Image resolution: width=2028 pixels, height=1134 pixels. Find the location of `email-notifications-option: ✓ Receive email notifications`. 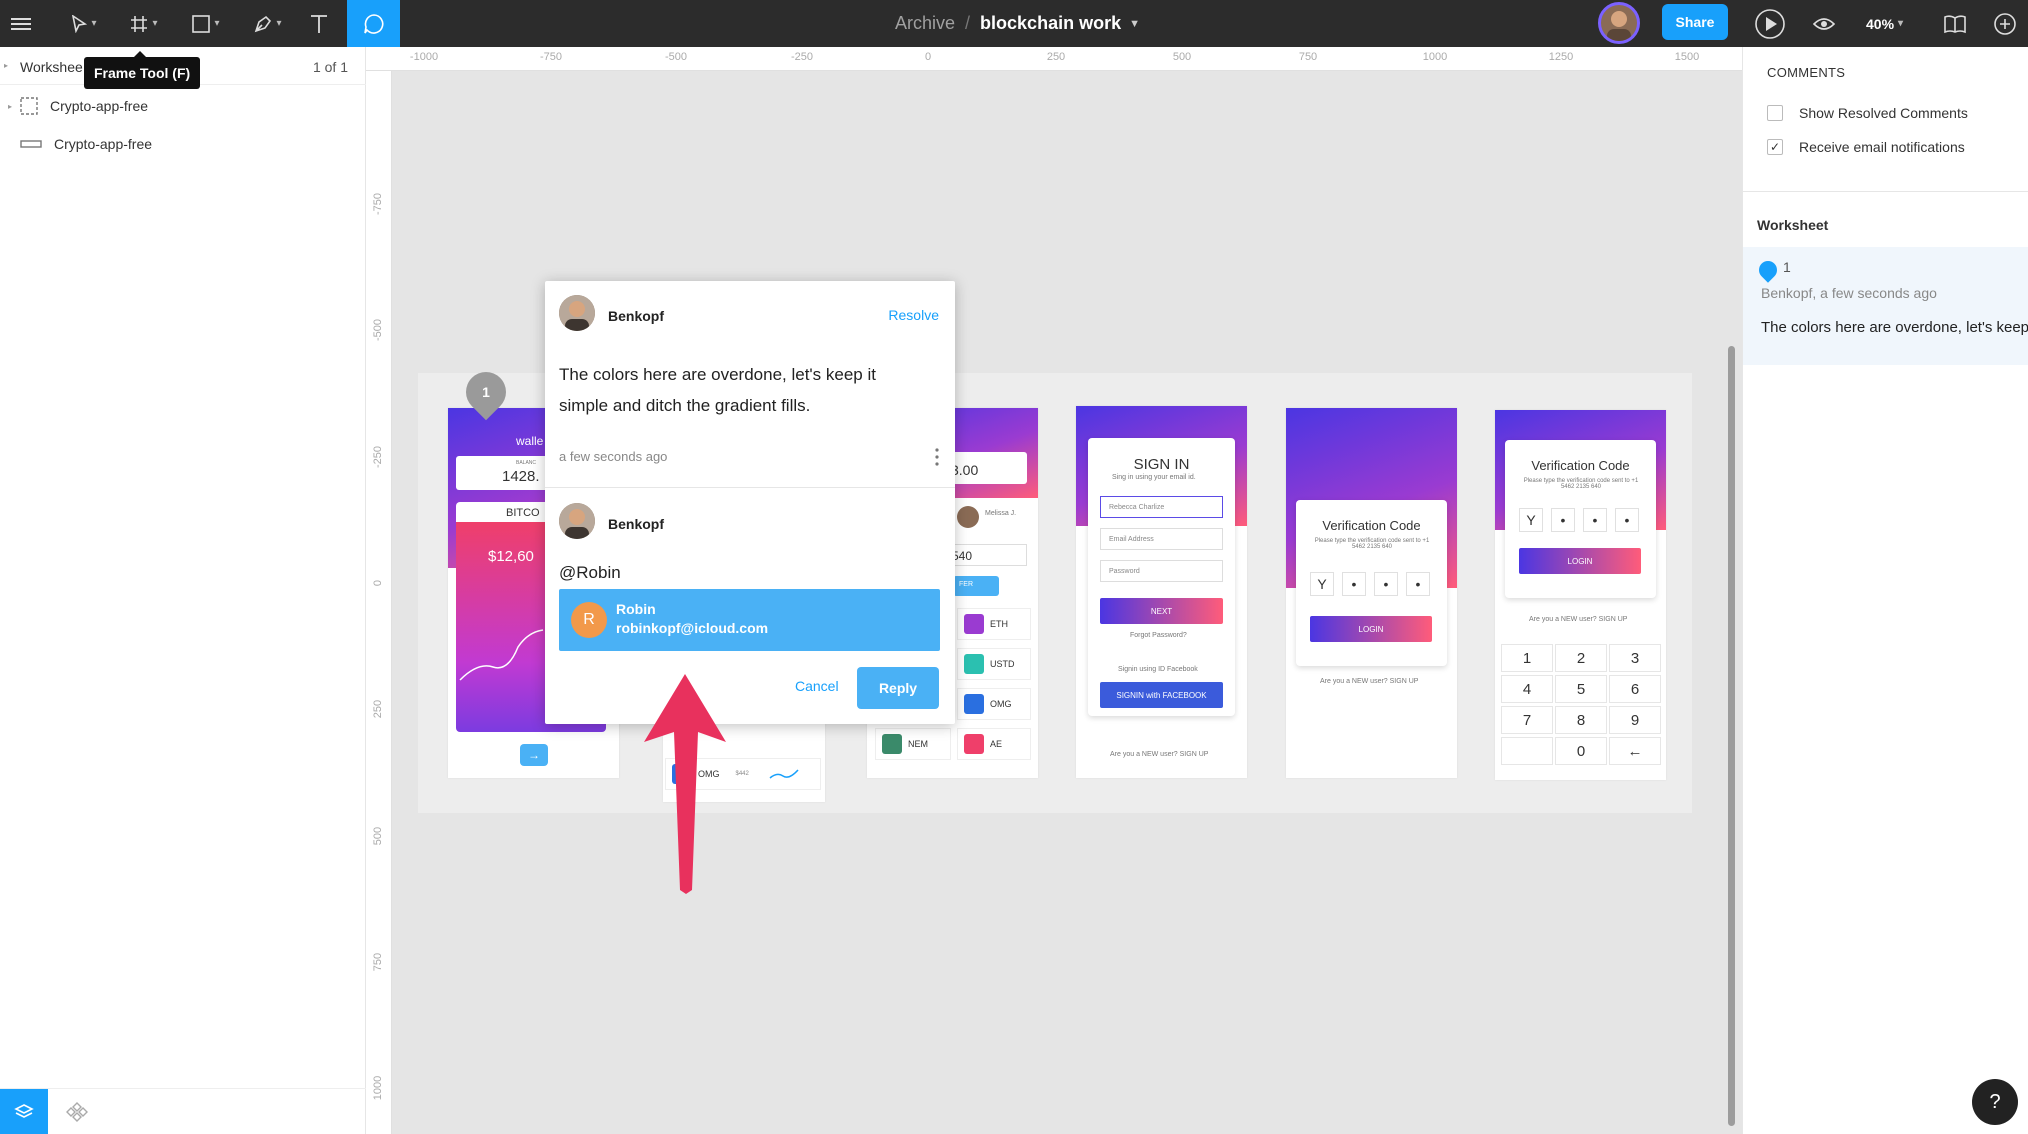

email-notifications-option: ✓ Receive email notifications is located at coordinates (1866, 147).